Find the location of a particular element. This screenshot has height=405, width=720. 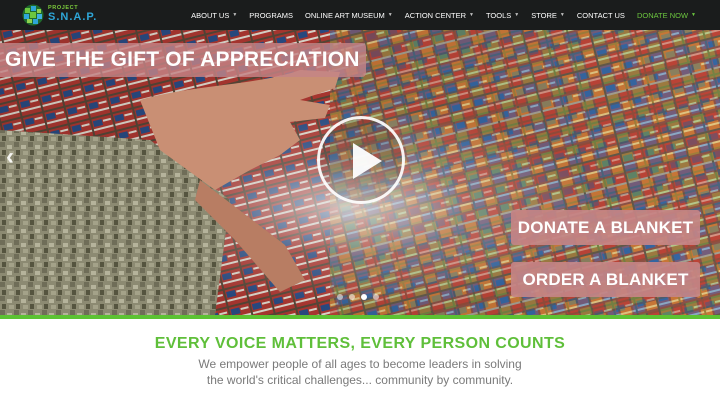

nav-item-label: PROGRAMS is located at coordinates (271, 15).